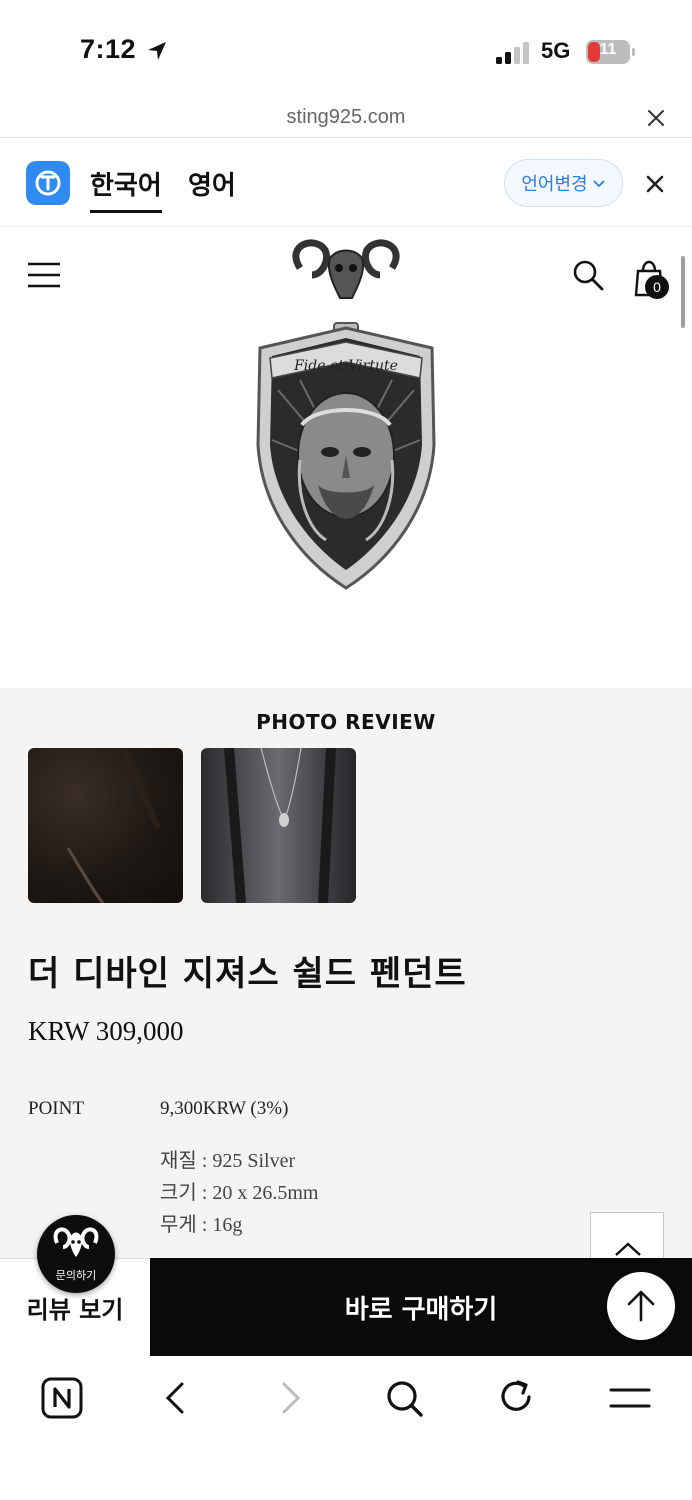  What do you see at coordinates (62, 1398) in the screenshot?
I see `naver-home-icon` at bounding box center [62, 1398].